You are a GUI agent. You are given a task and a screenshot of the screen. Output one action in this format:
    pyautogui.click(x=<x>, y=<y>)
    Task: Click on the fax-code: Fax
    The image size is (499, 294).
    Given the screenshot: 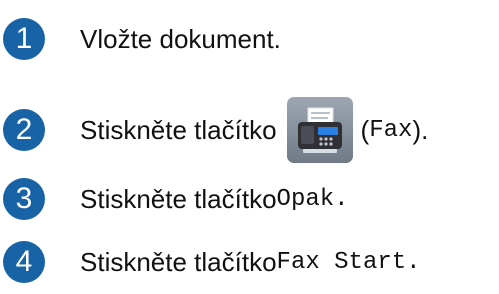 What is the action you would take?
    pyautogui.click(x=391, y=130)
    